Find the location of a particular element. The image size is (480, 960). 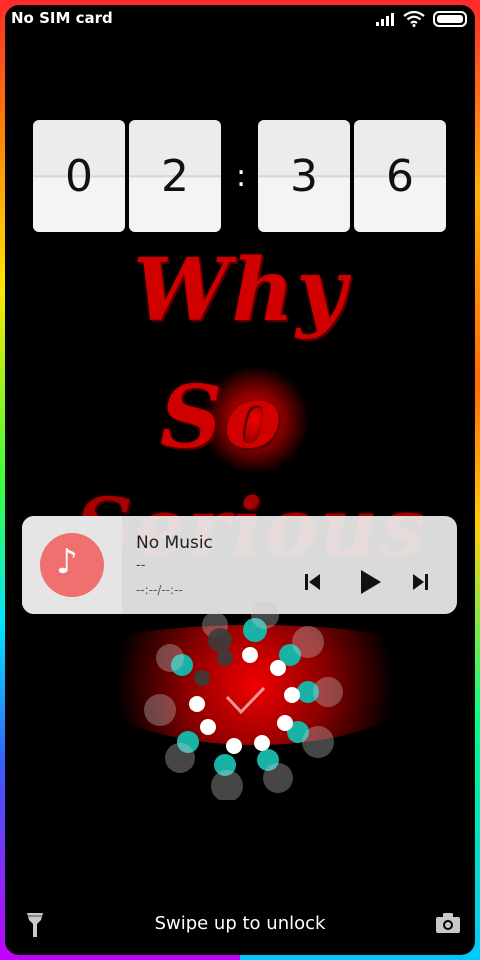

unlock-dots-white is located at coordinates (244, 700).